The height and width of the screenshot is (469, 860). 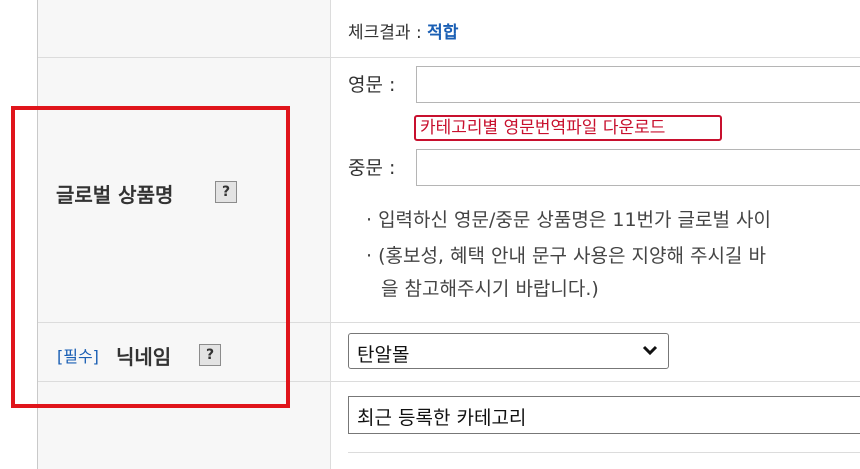 I want to click on column-divider, so click(x=330, y=234).